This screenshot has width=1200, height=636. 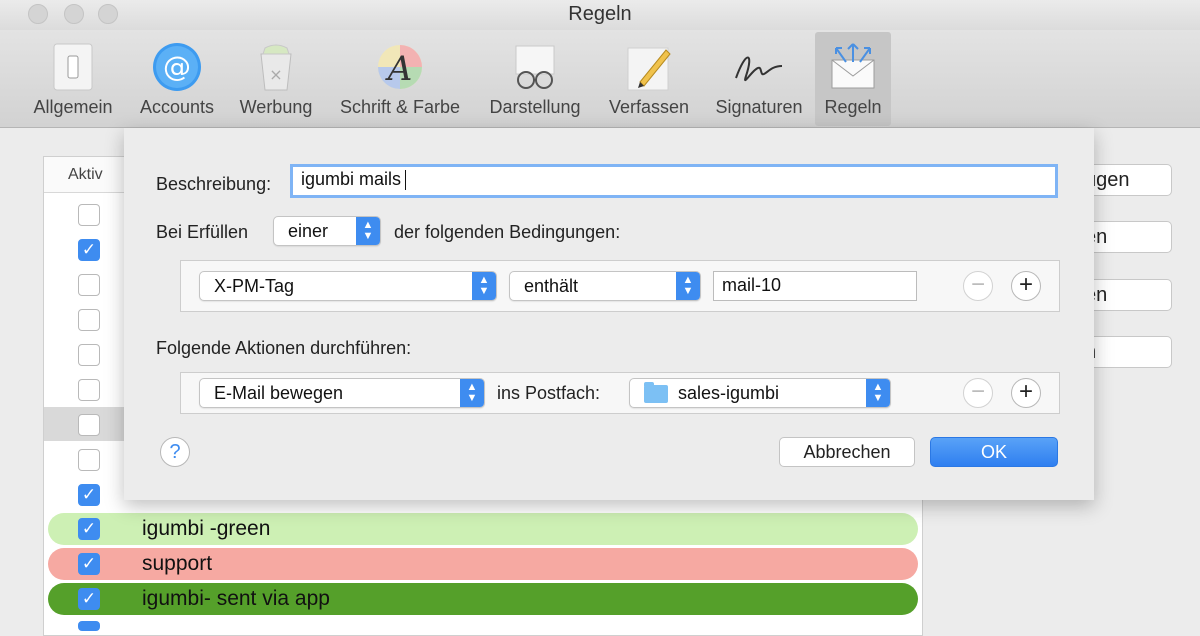 What do you see at coordinates (483, 529) in the screenshot?
I see `rule-row: ✓ igumbi -green` at bounding box center [483, 529].